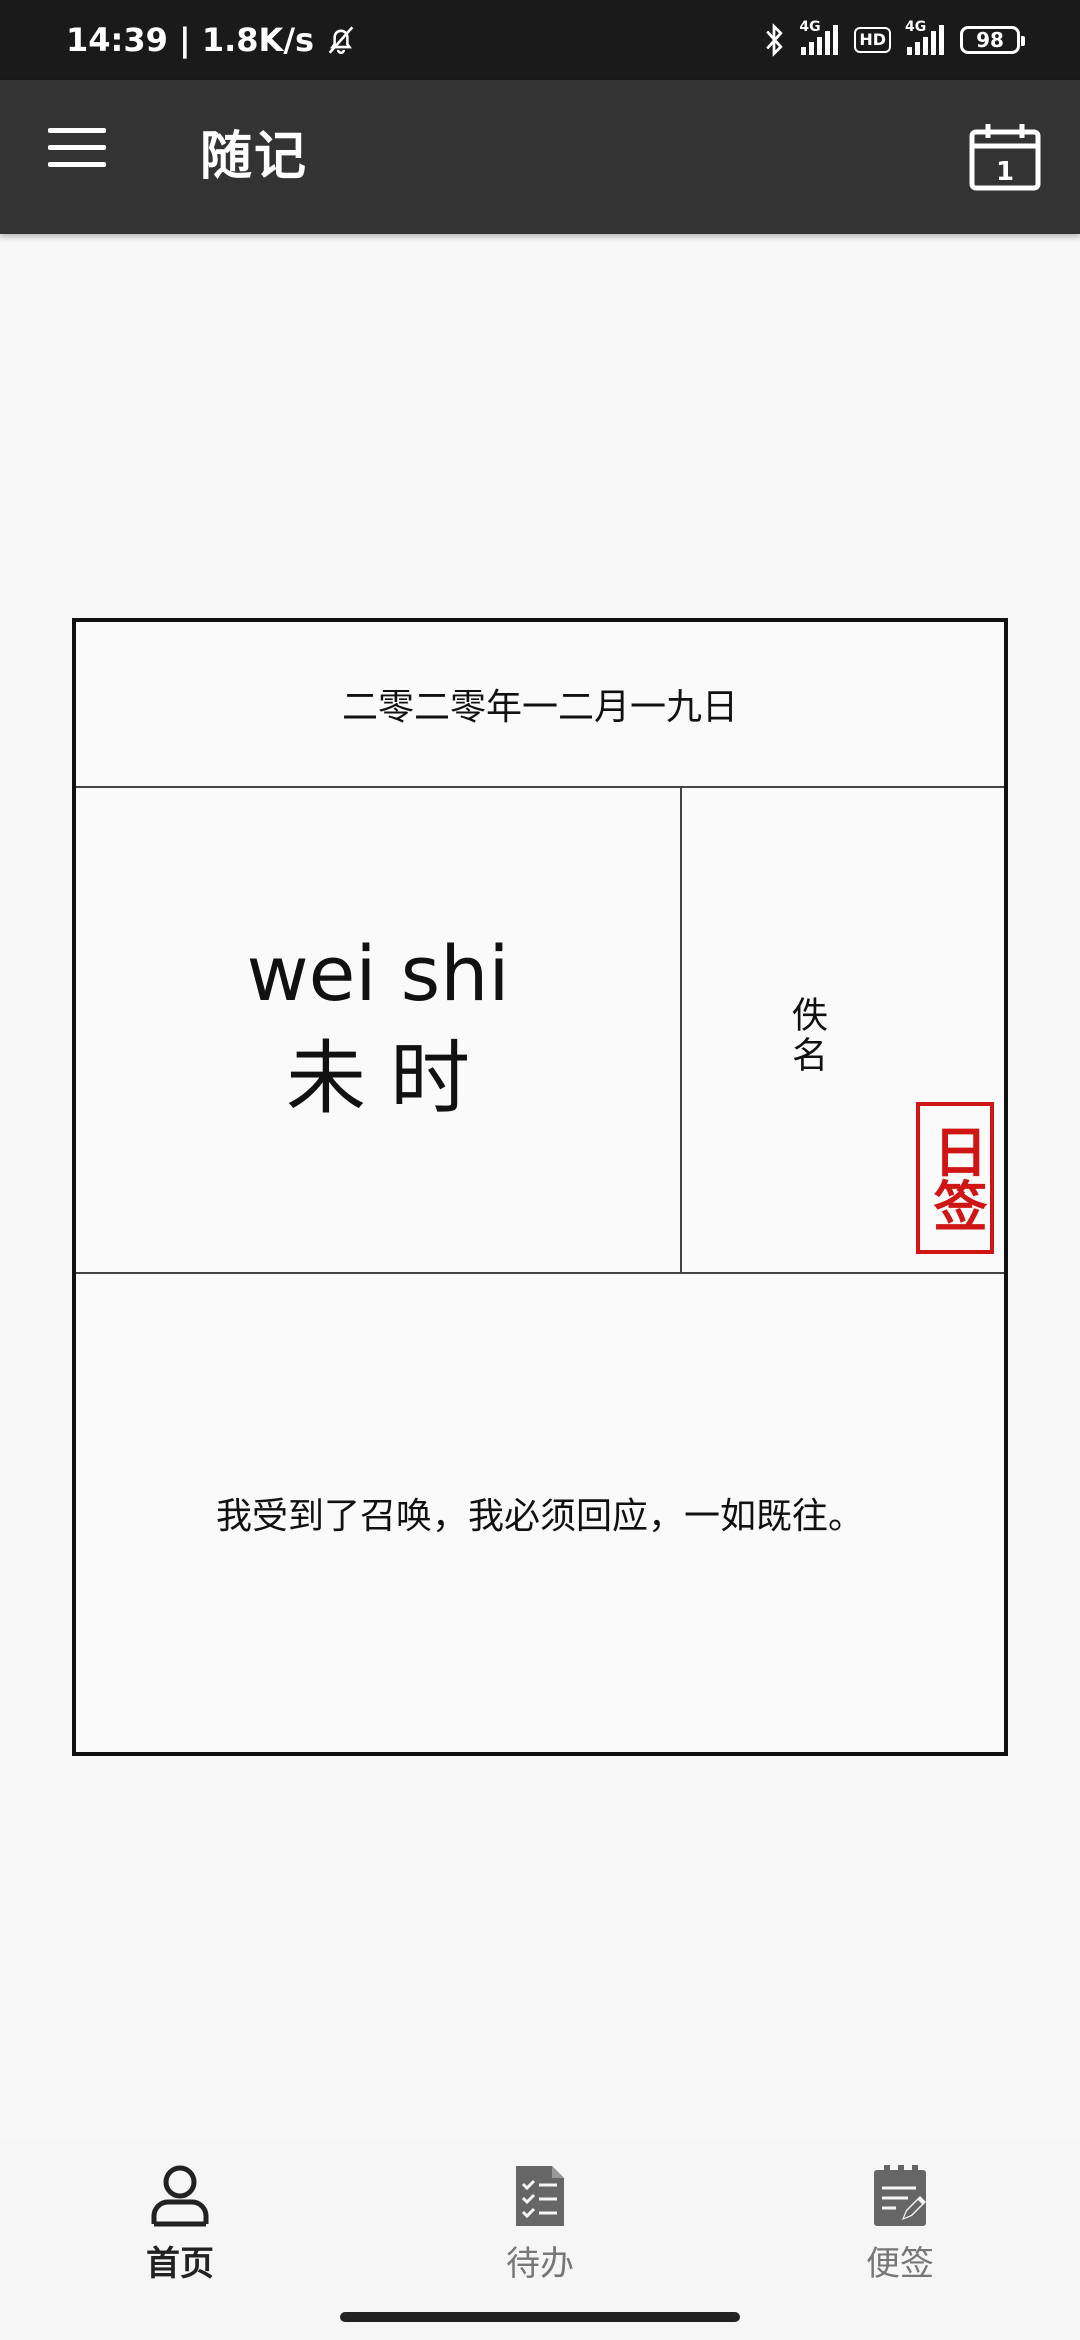  Describe the element at coordinates (872, 40) in the screenshot. I see `hd-badge: HD` at that location.